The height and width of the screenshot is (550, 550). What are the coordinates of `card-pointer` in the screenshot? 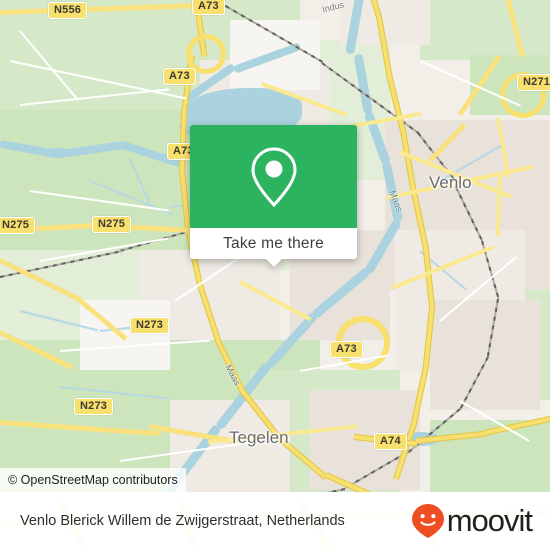 It's located at (273, 262).